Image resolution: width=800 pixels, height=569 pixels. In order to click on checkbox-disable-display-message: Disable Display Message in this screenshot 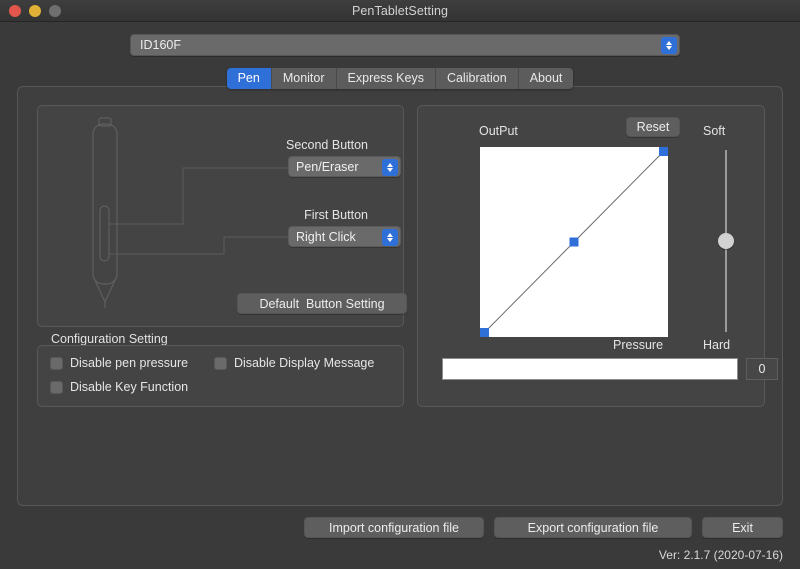, I will do `click(294, 363)`.